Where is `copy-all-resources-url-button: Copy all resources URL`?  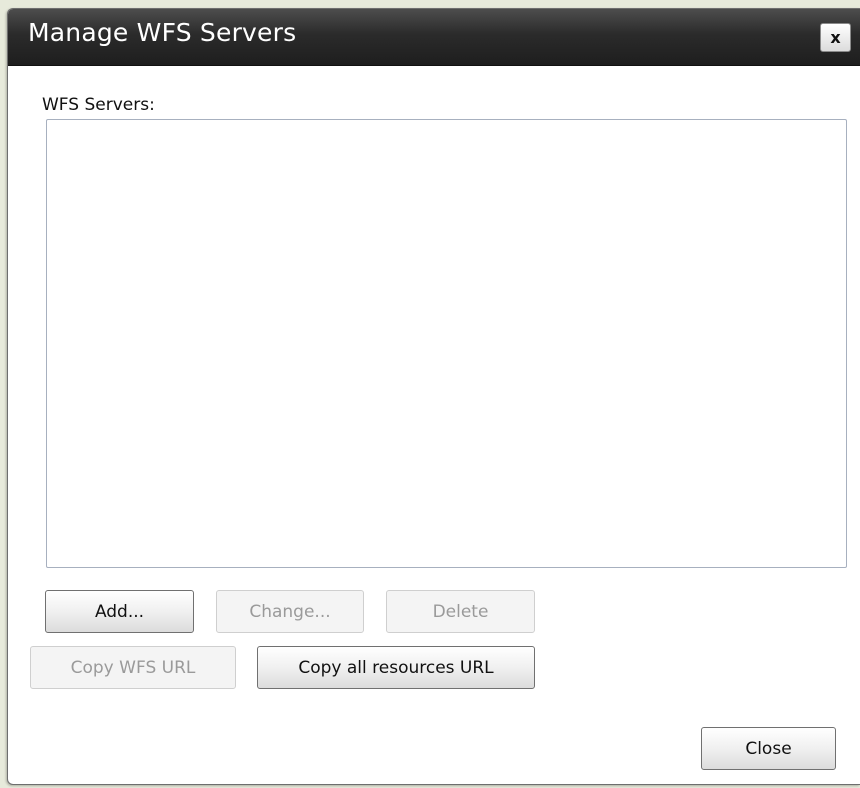 copy-all-resources-url-button: Copy all resources URL is located at coordinates (396, 667).